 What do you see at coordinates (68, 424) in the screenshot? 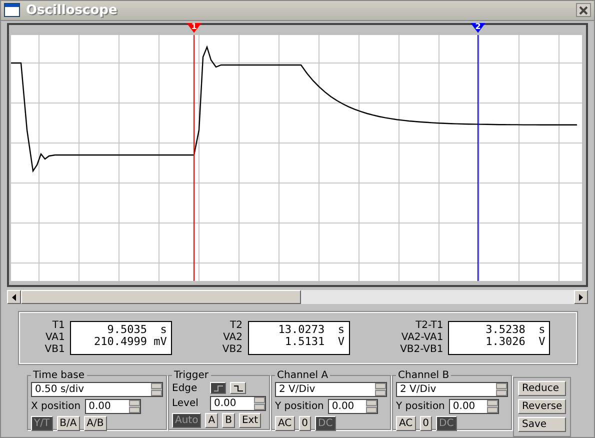
I see `mode-button: B/A` at bounding box center [68, 424].